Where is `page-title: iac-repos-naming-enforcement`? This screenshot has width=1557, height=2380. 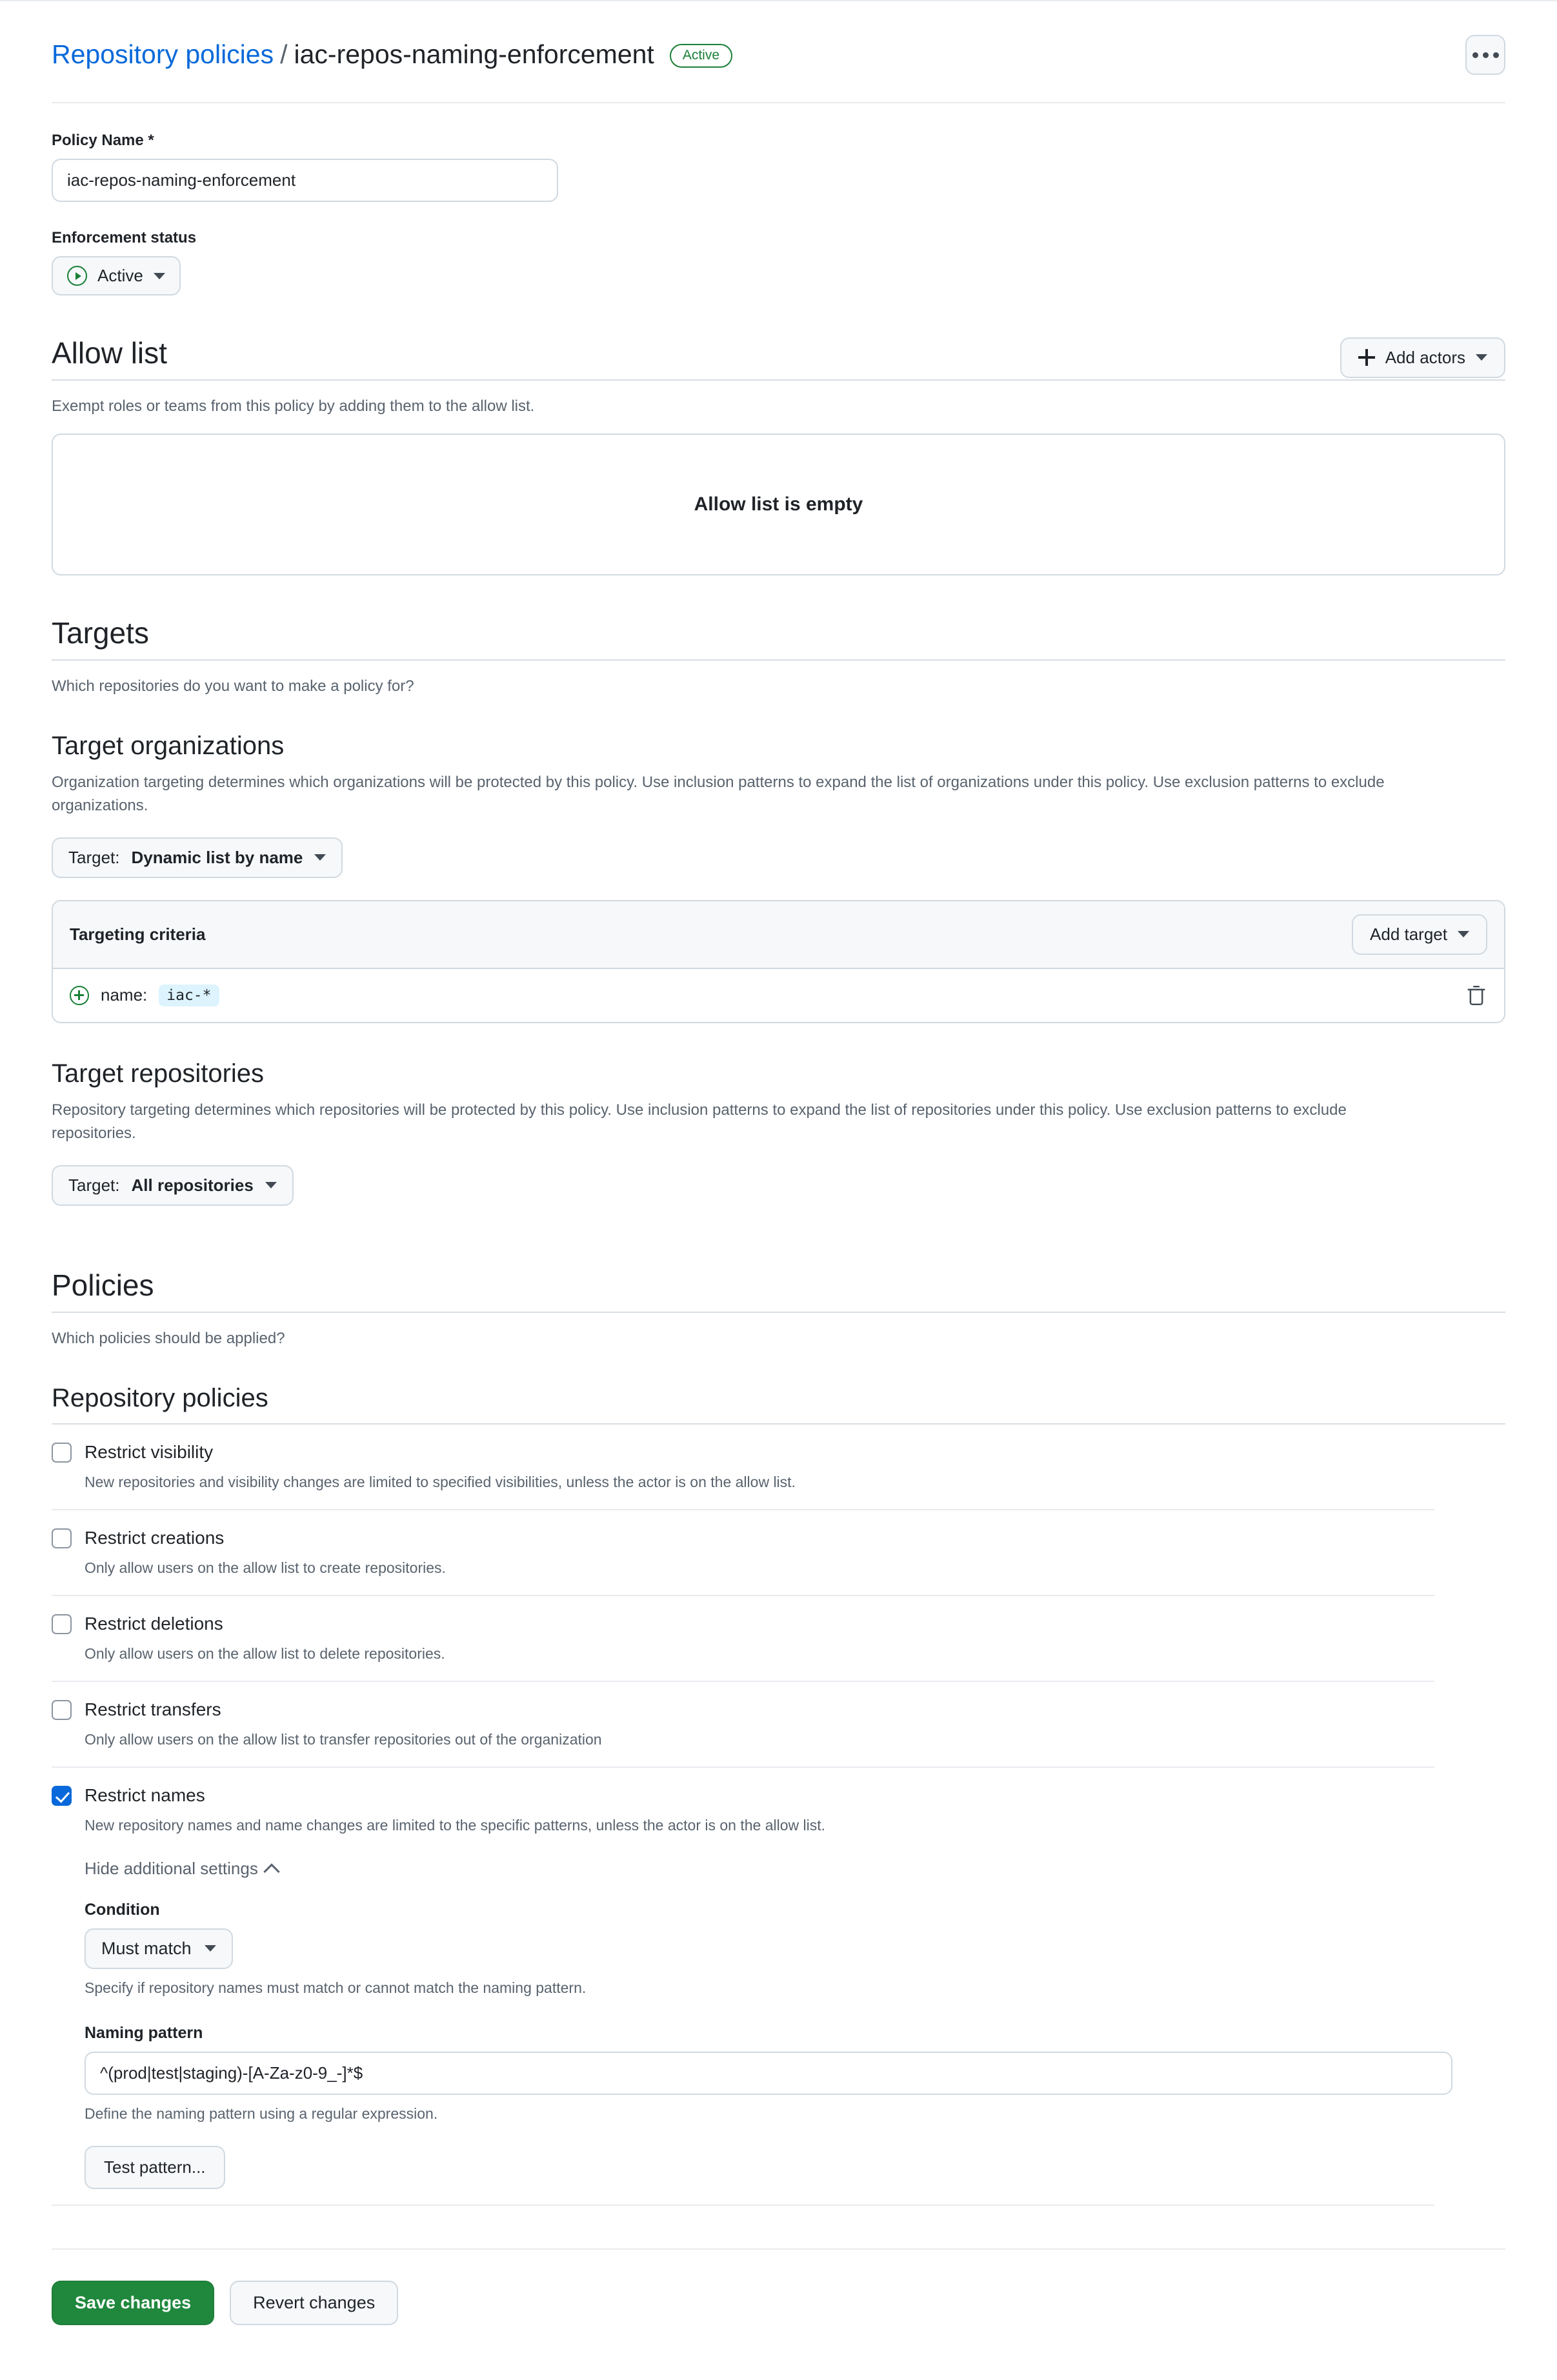 page-title: iac-repos-naming-enforcement is located at coordinates (474, 54).